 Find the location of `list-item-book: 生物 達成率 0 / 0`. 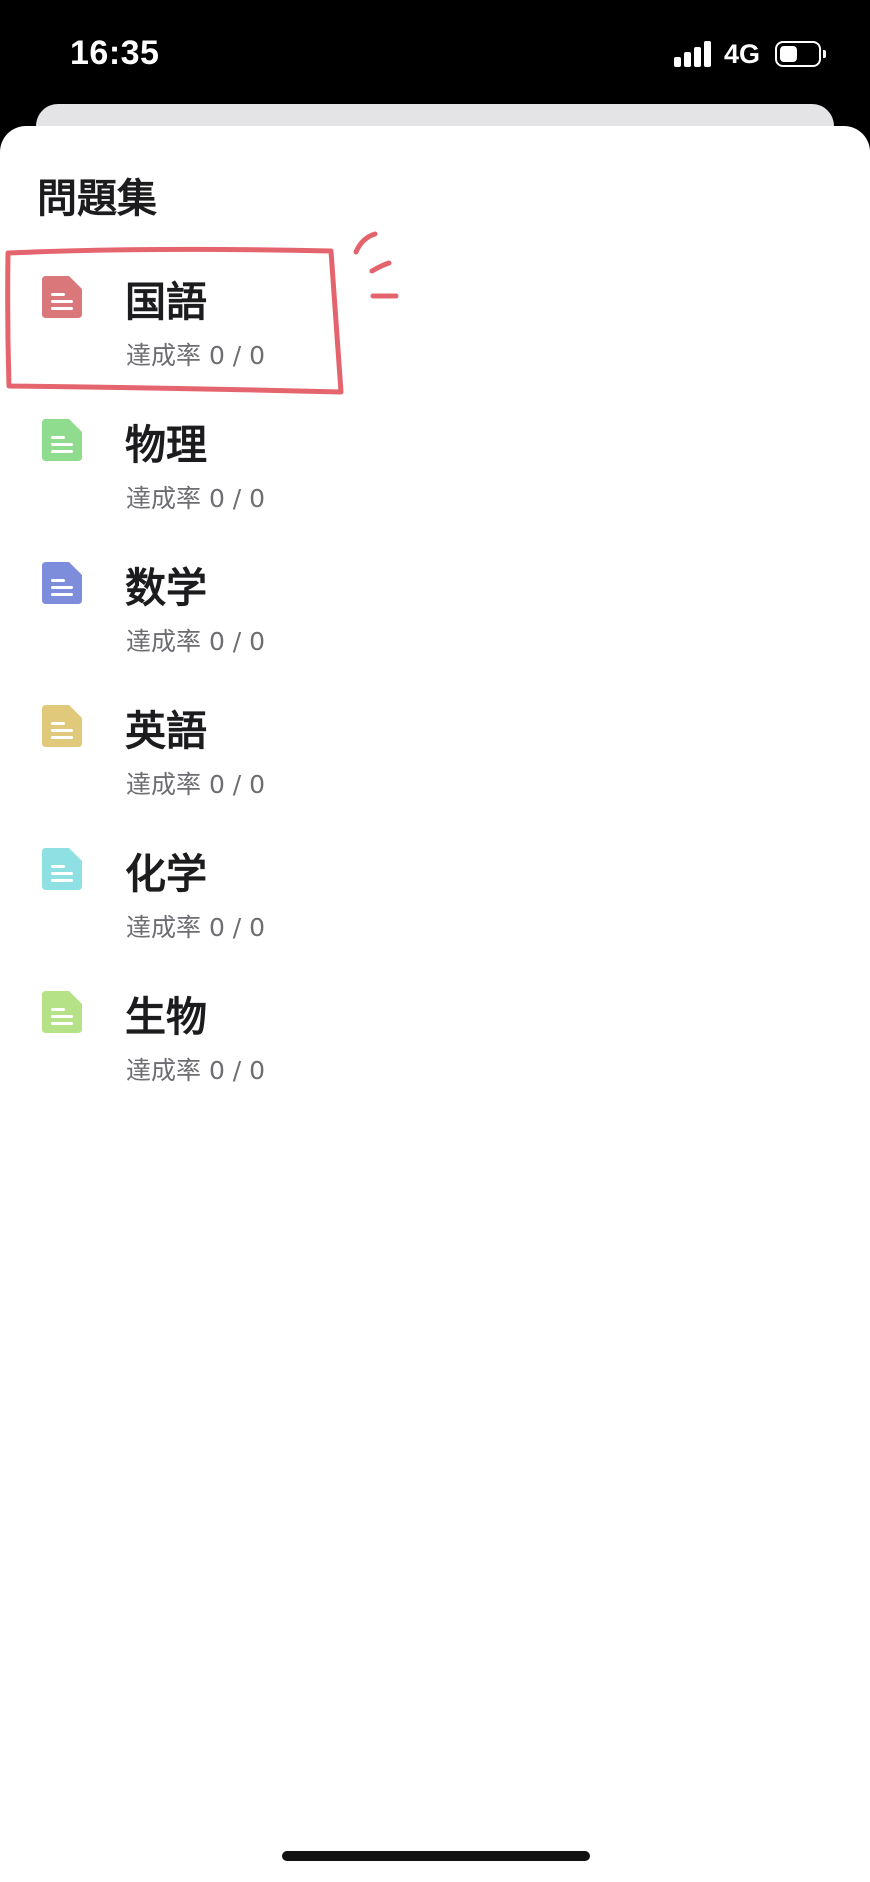

list-item-book: 生物 達成率 0 / 0 is located at coordinates (435, 1036).